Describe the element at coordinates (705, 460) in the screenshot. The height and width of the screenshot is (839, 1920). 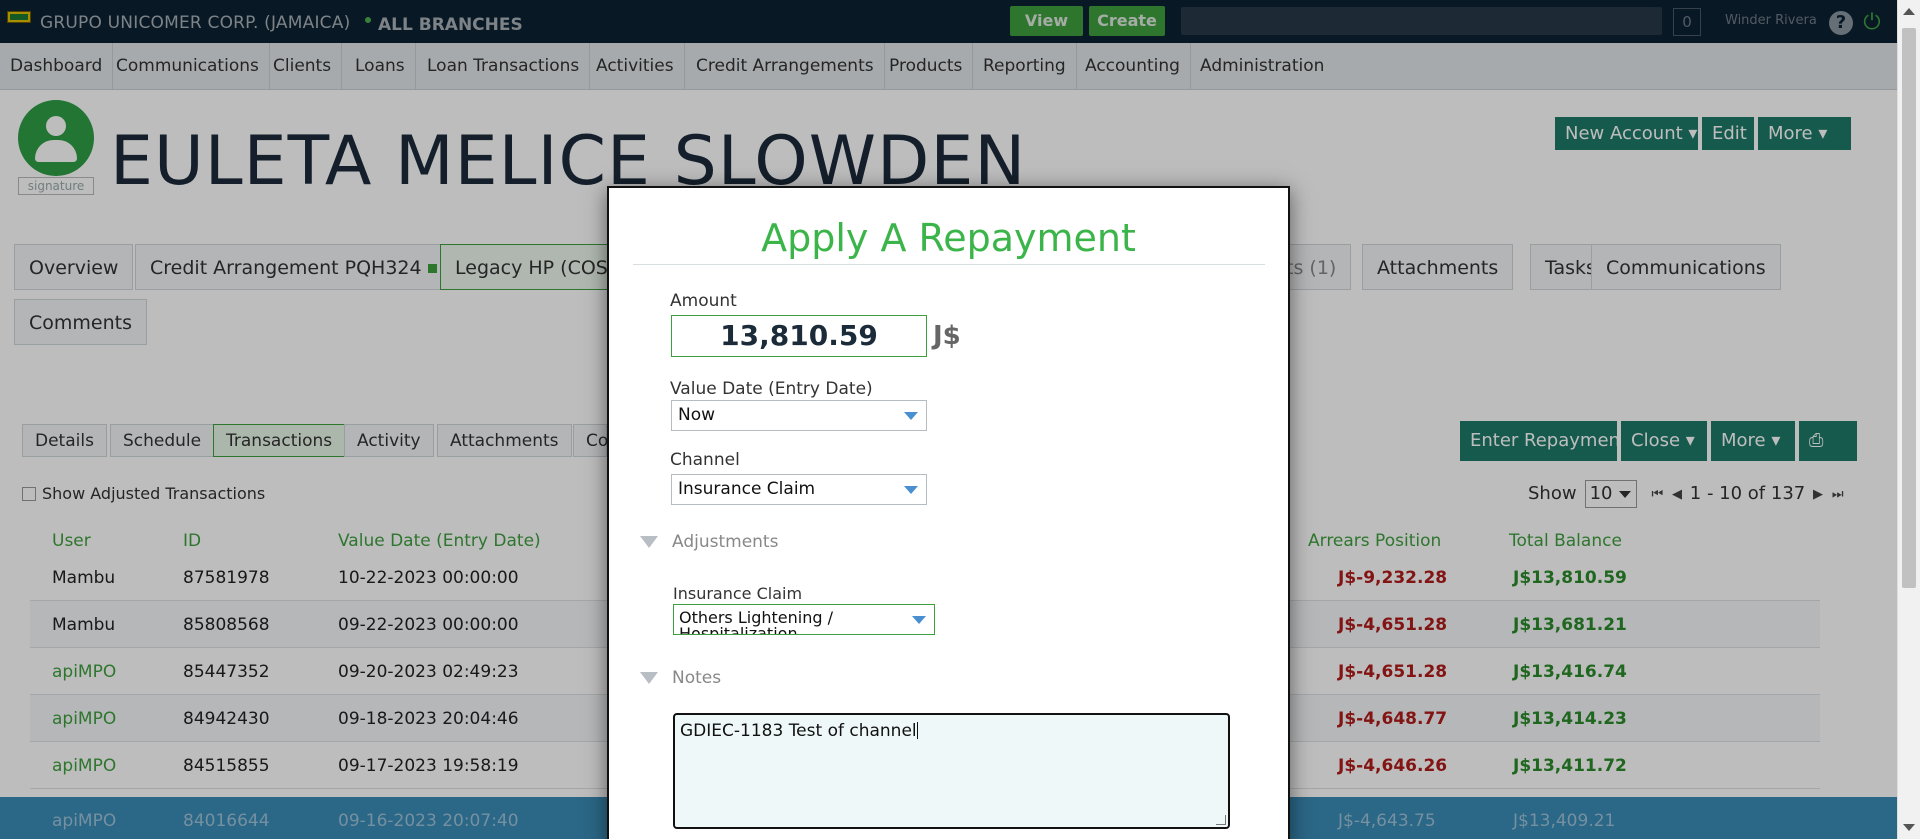
I see `channel-label: Channel` at that location.